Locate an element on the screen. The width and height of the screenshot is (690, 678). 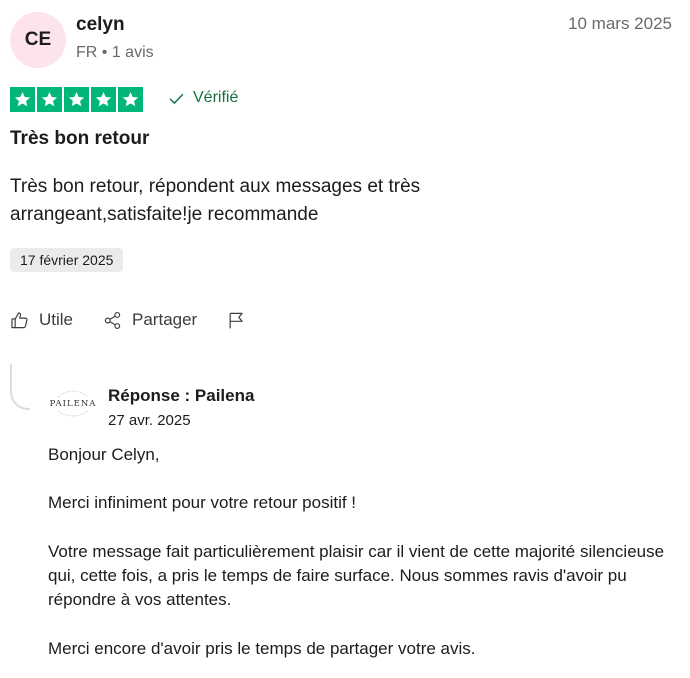
review-title: Très bon retour is located at coordinates (80, 138).